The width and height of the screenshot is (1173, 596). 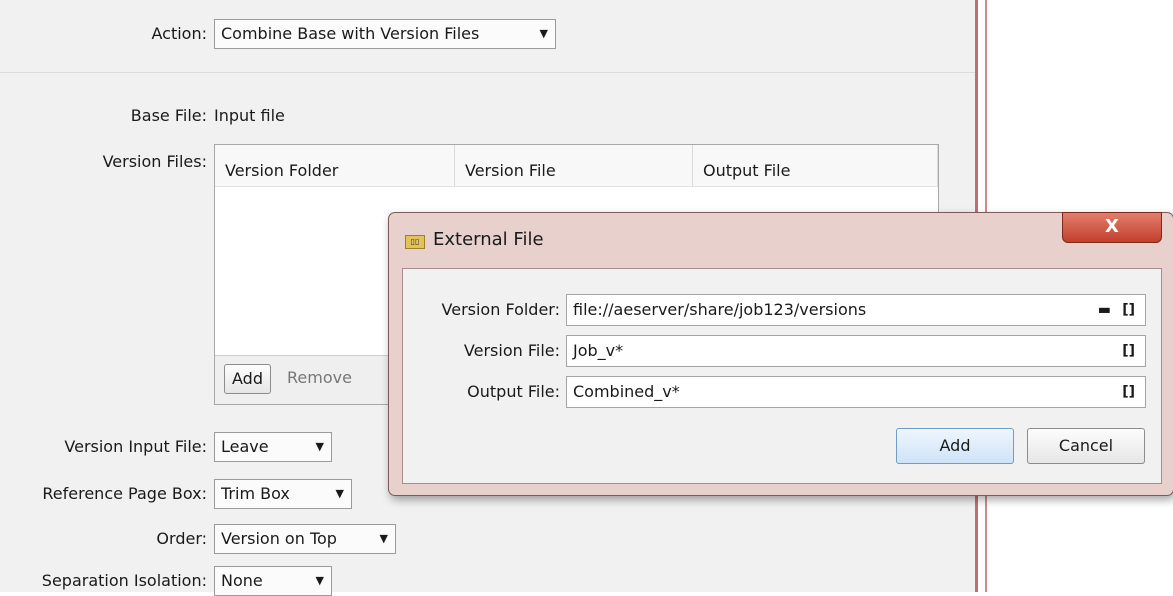 What do you see at coordinates (154, 161) in the screenshot?
I see `version-files-label: Version Files:` at bounding box center [154, 161].